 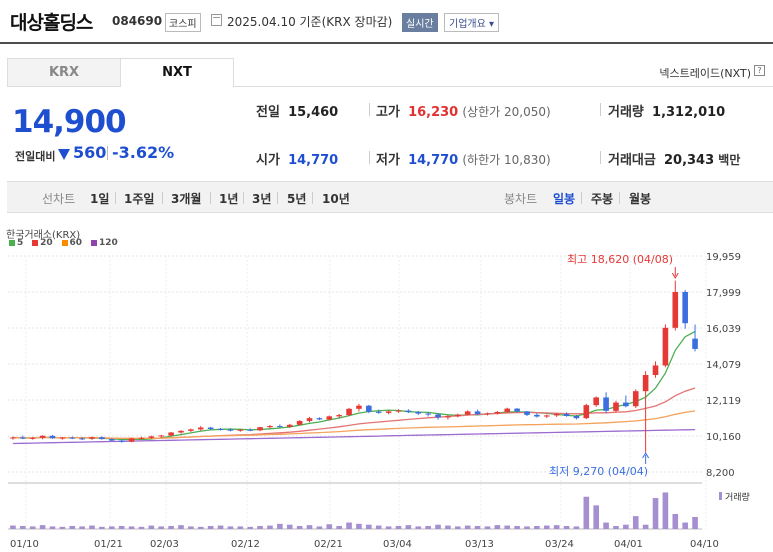 What do you see at coordinates (397, 544) in the screenshot?
I see `x-tick-label: 03/04` at bounding box center [397, 544].